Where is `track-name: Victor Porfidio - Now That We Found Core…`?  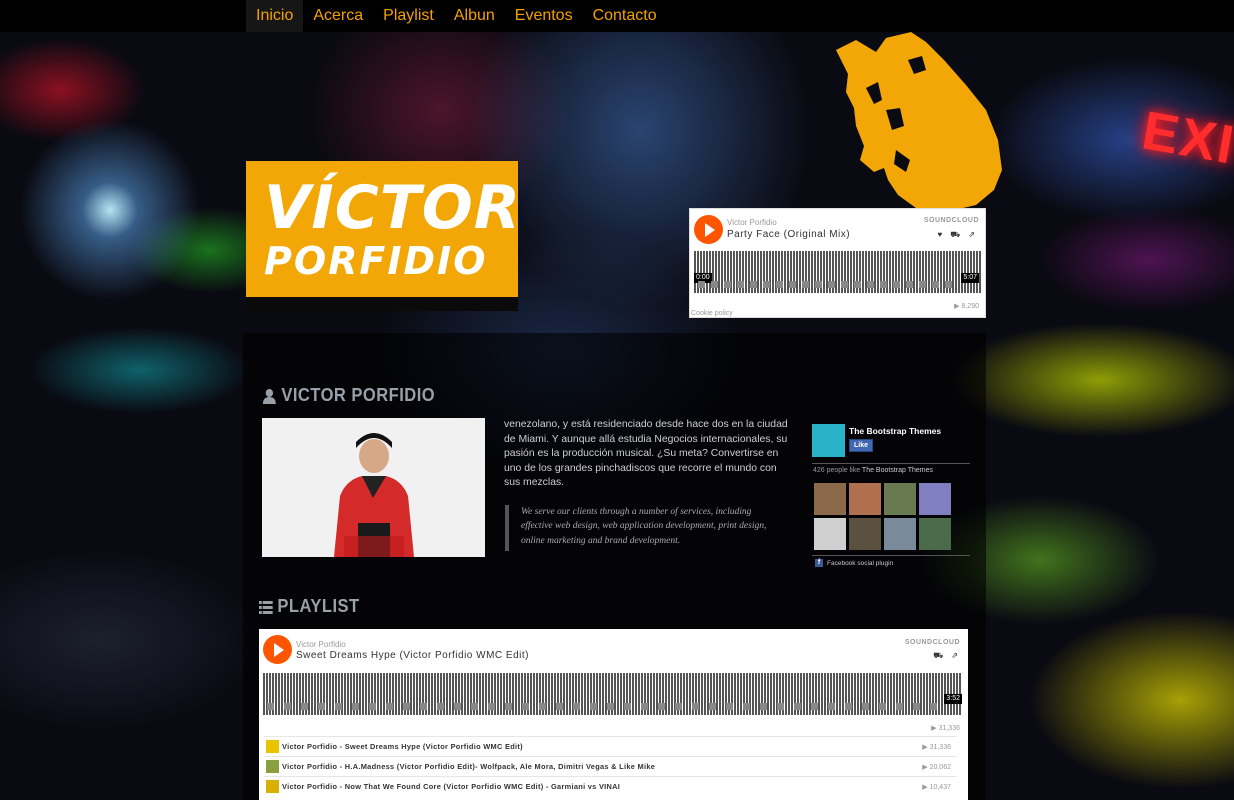
track-name: Victor Porfidio - Now That We Found Core… is located at coordinates (451, 786).